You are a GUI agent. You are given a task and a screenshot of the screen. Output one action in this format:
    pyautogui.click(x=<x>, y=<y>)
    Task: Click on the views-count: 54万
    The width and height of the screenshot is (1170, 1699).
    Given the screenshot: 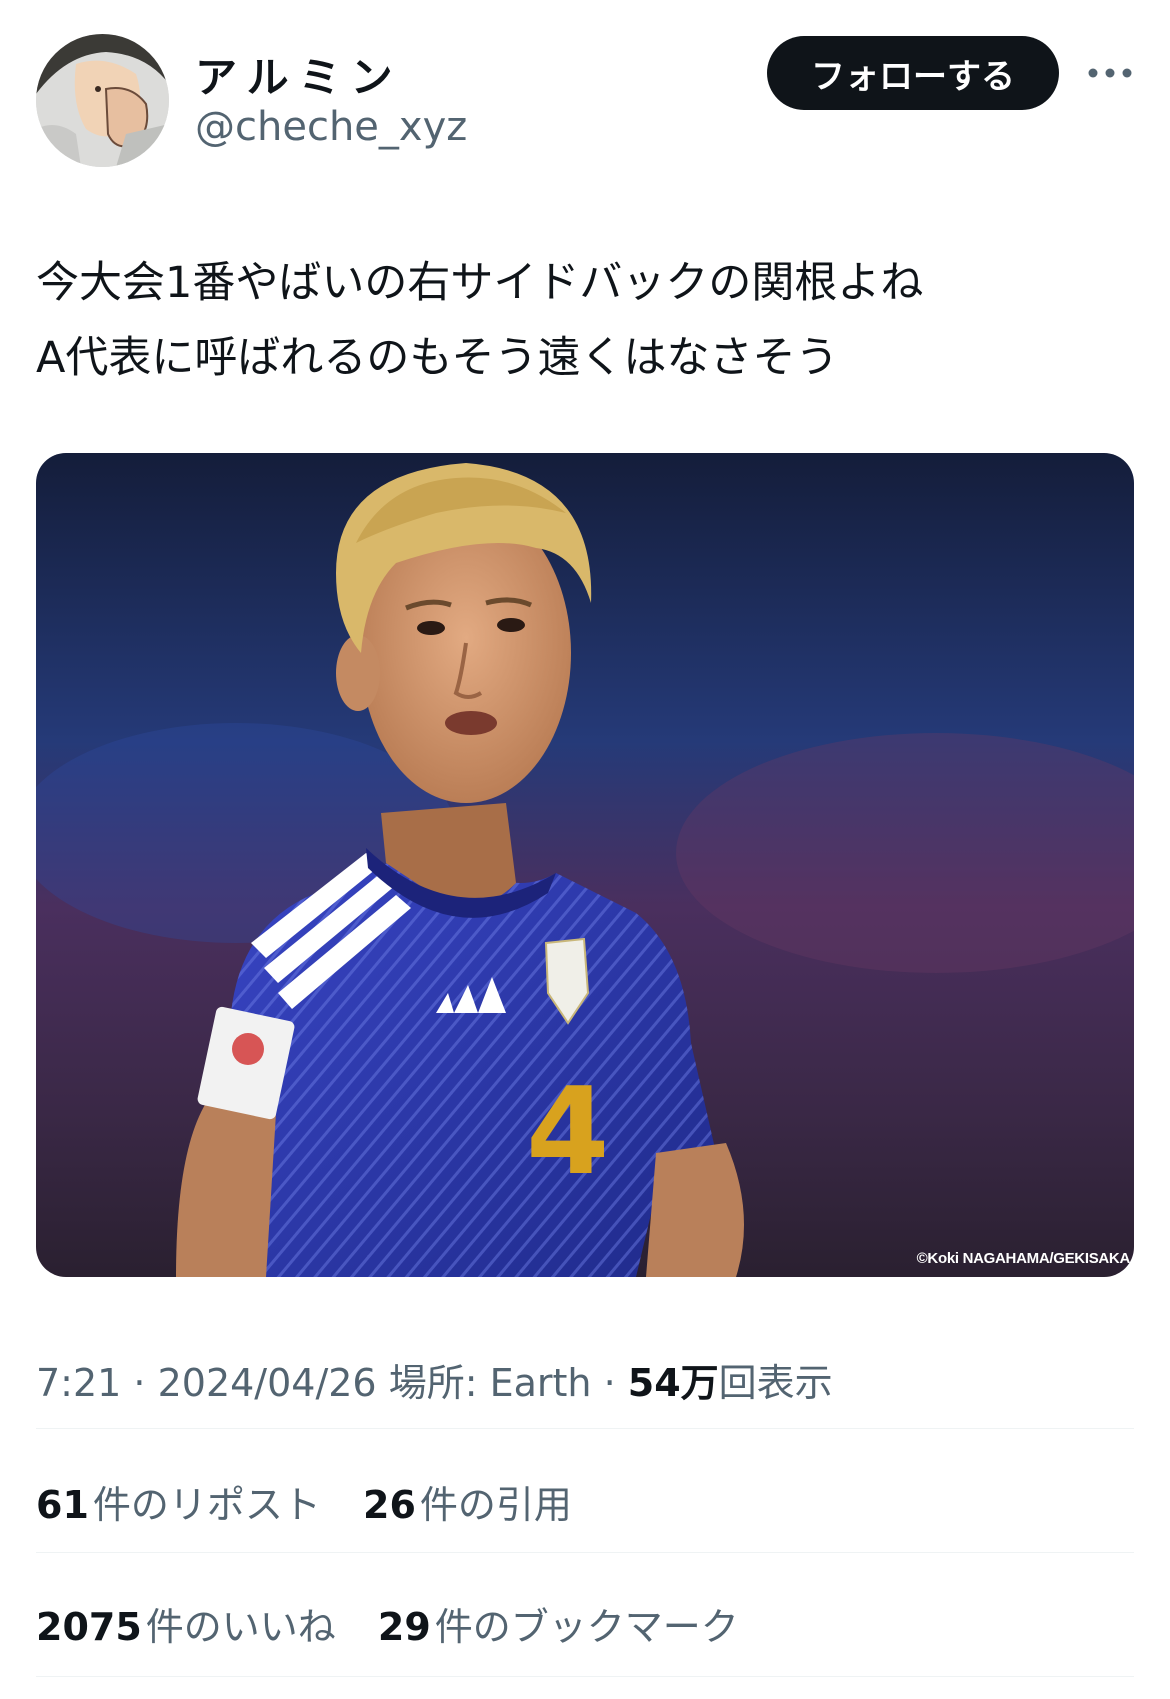 What is the action you would take?
    pyautogui.click(x=673, y=1383)
    